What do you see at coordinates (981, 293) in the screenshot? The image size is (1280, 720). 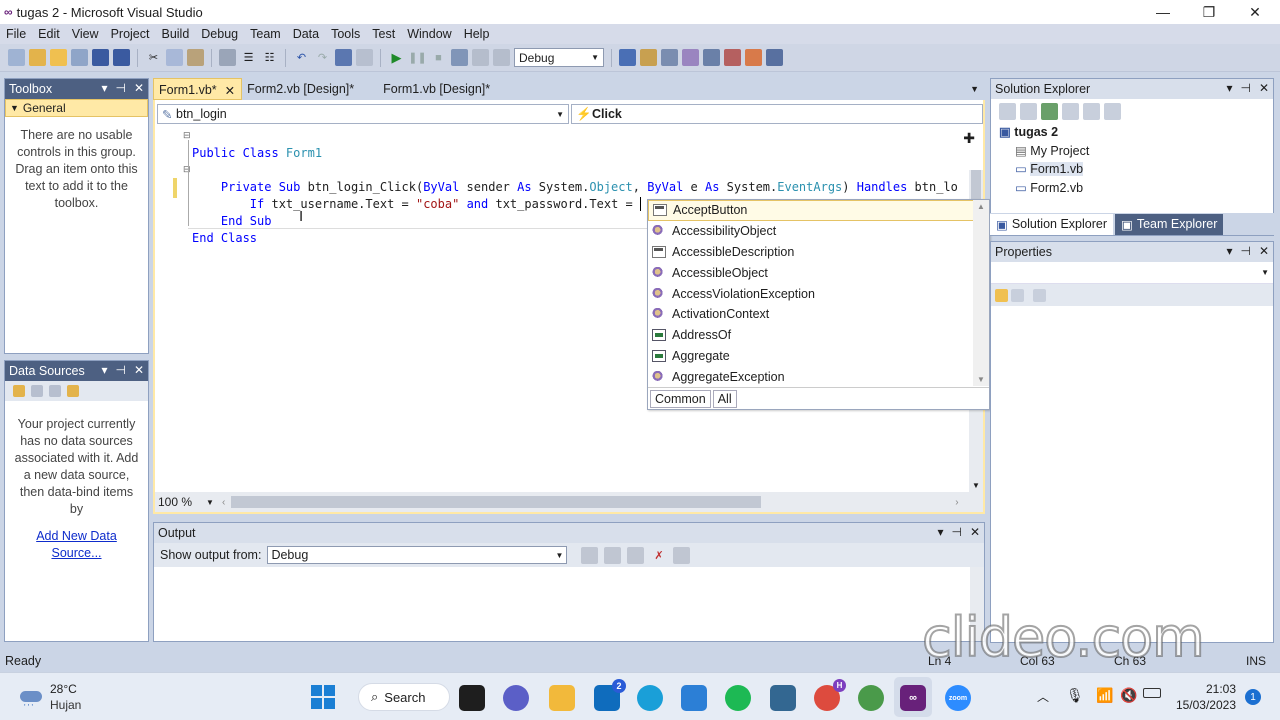 I see `intellisense-scrollbar: ▲ ▼` at bounding box center [981, 293].